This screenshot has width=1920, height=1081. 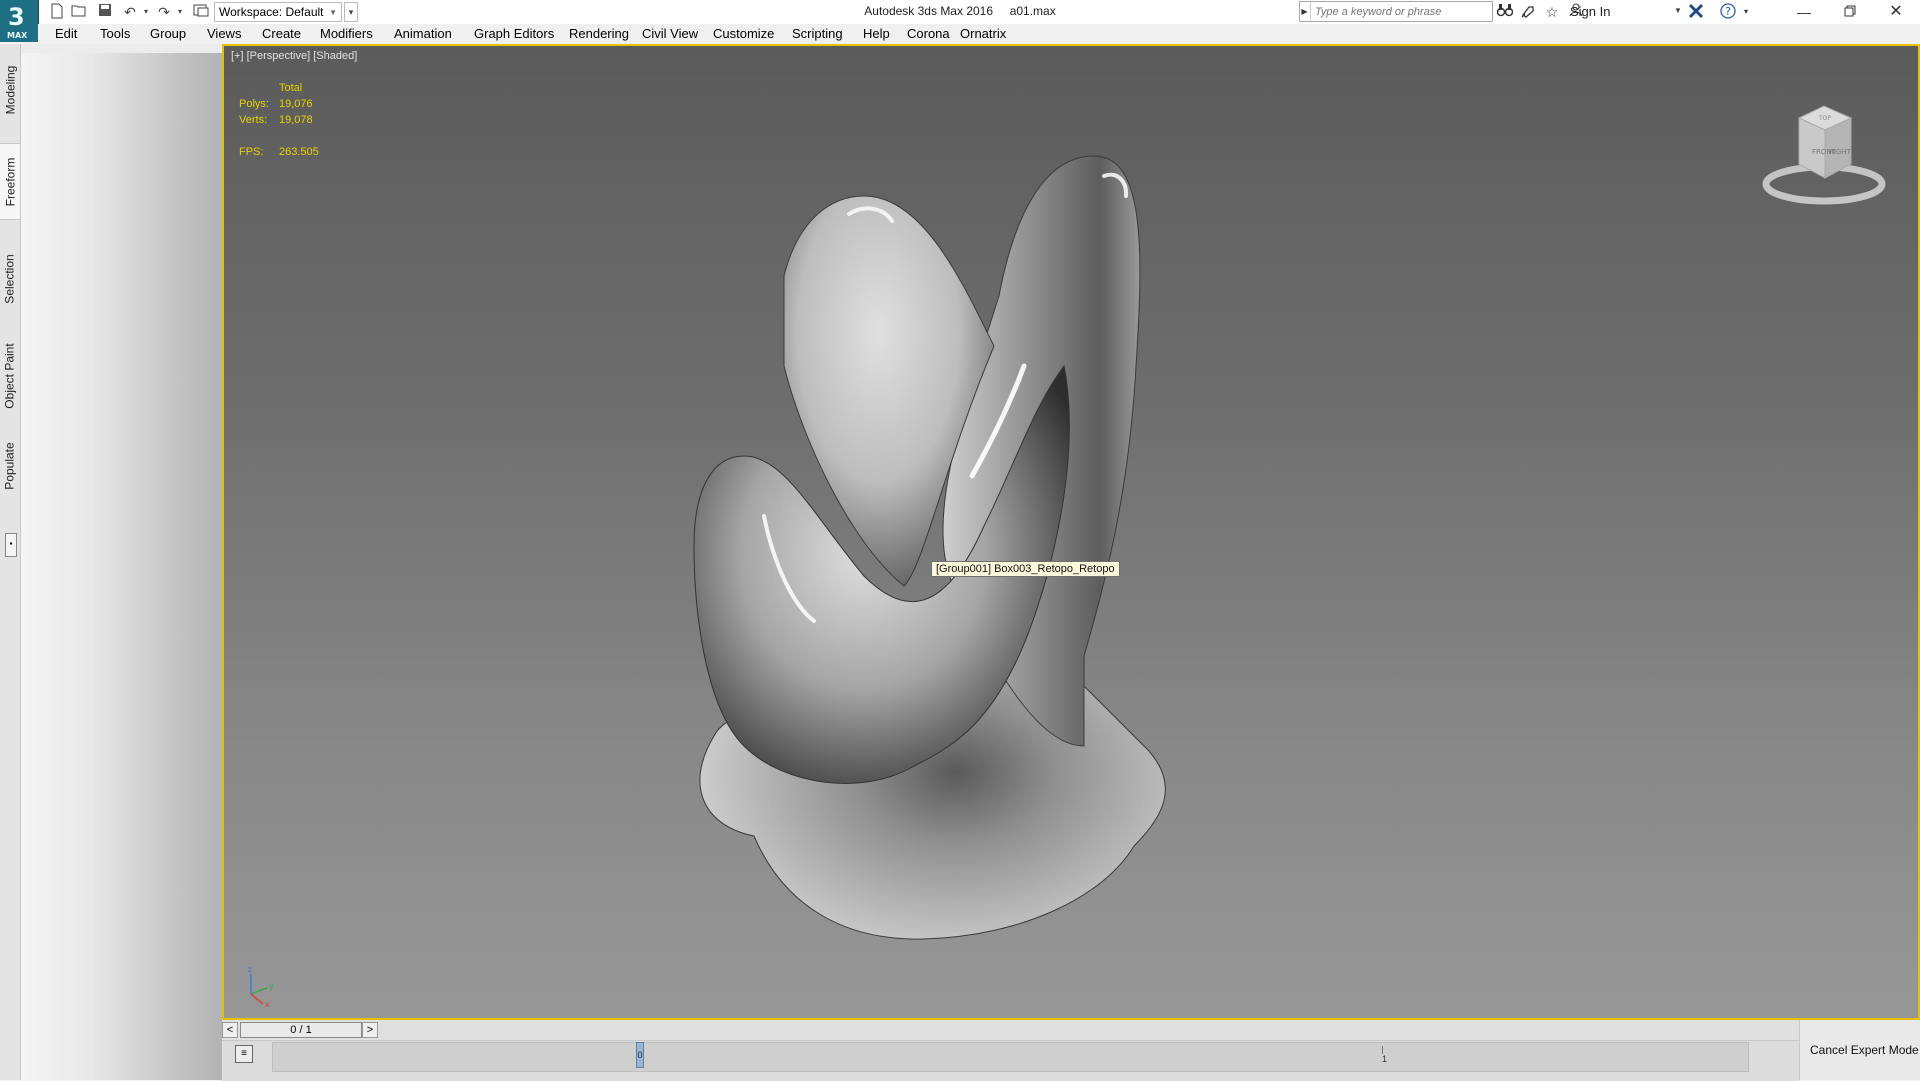 I want to click on exchange-apps-icon, so click(x=1696, y=12).